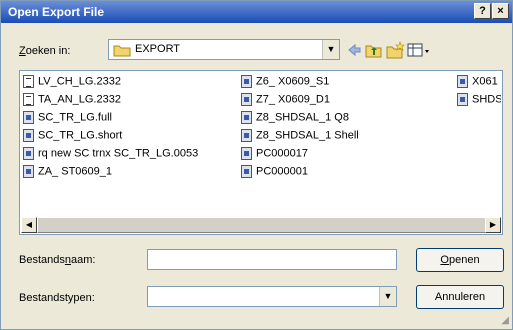  Describe the element at coordinates (354, 50) in the screenshot. I see `back-icon` at that location.